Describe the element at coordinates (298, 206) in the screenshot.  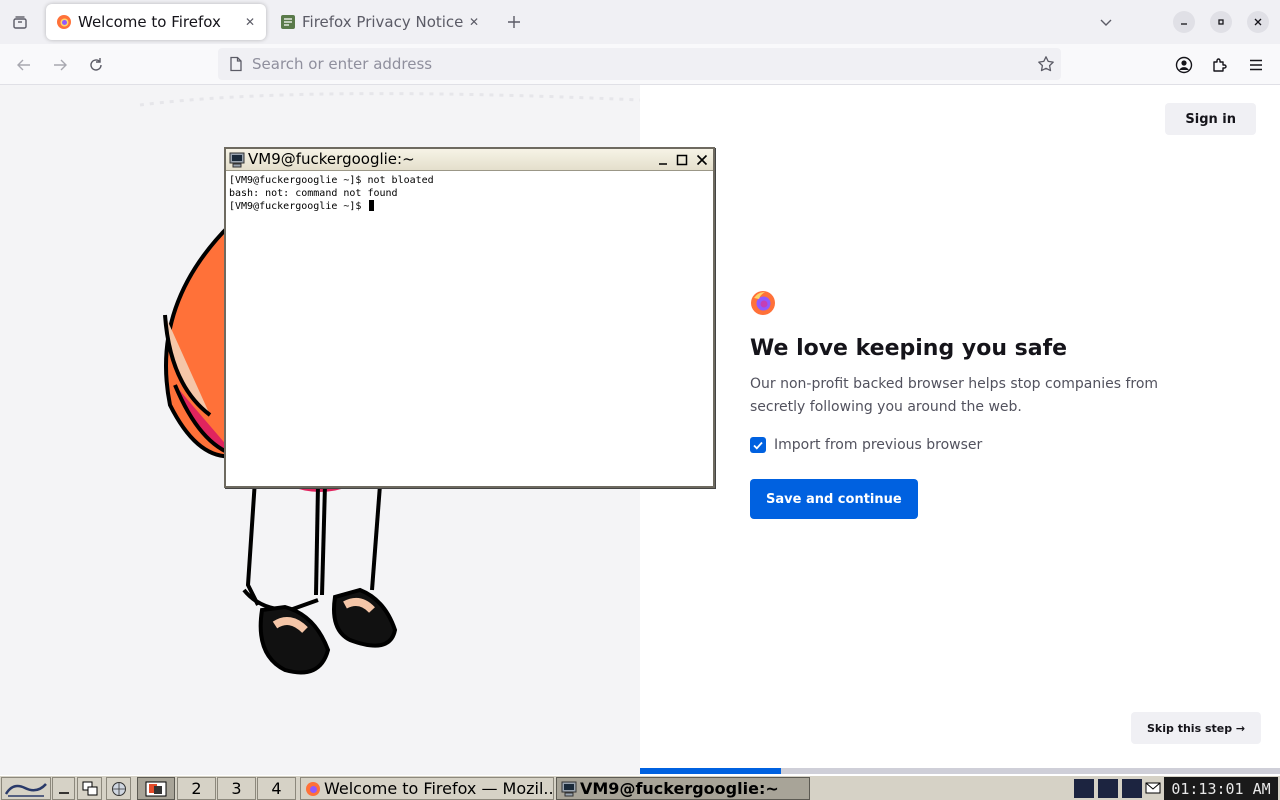
I see `terminal-line: [VM9@fuckergooglie ~]$` at that location.